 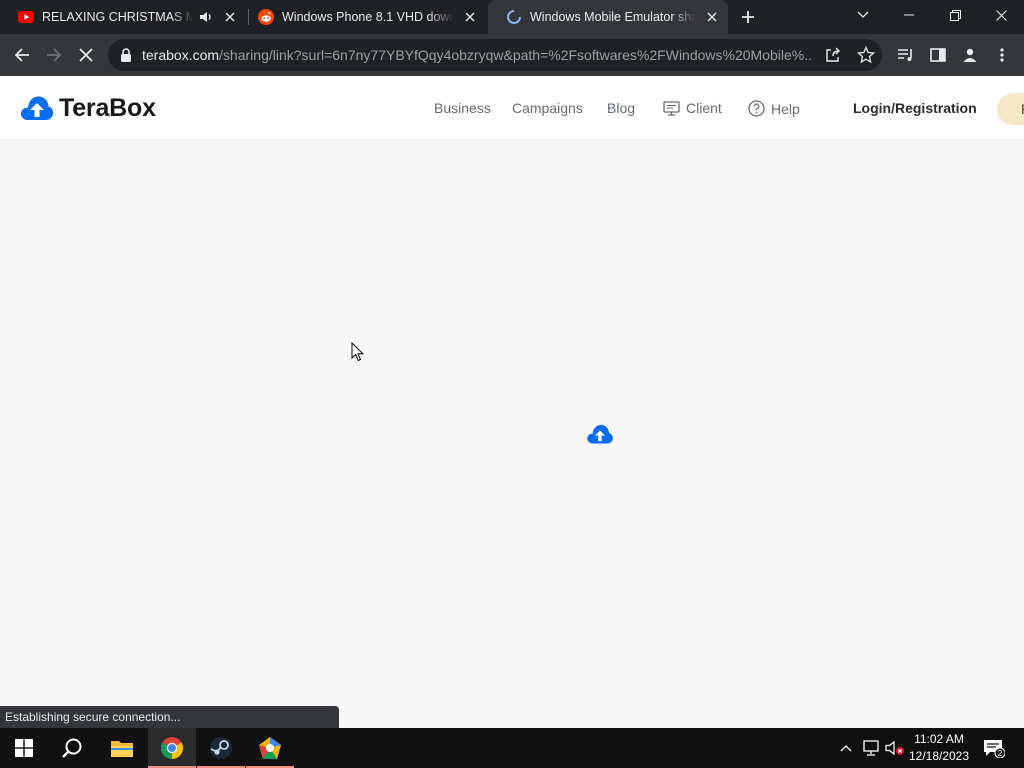 I want to click on forward-button, so click(x=54, y=55).